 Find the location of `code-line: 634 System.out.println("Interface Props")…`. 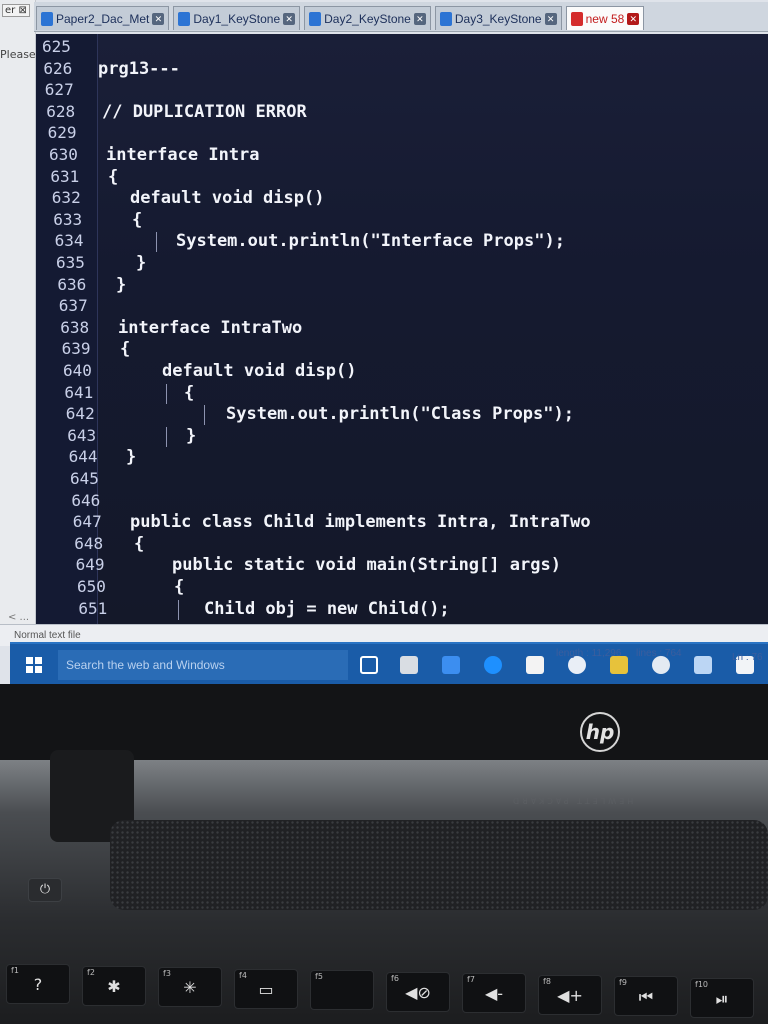

code-line: 634 System.out.println("Interface Props")… is located at coordinates (402, 241).